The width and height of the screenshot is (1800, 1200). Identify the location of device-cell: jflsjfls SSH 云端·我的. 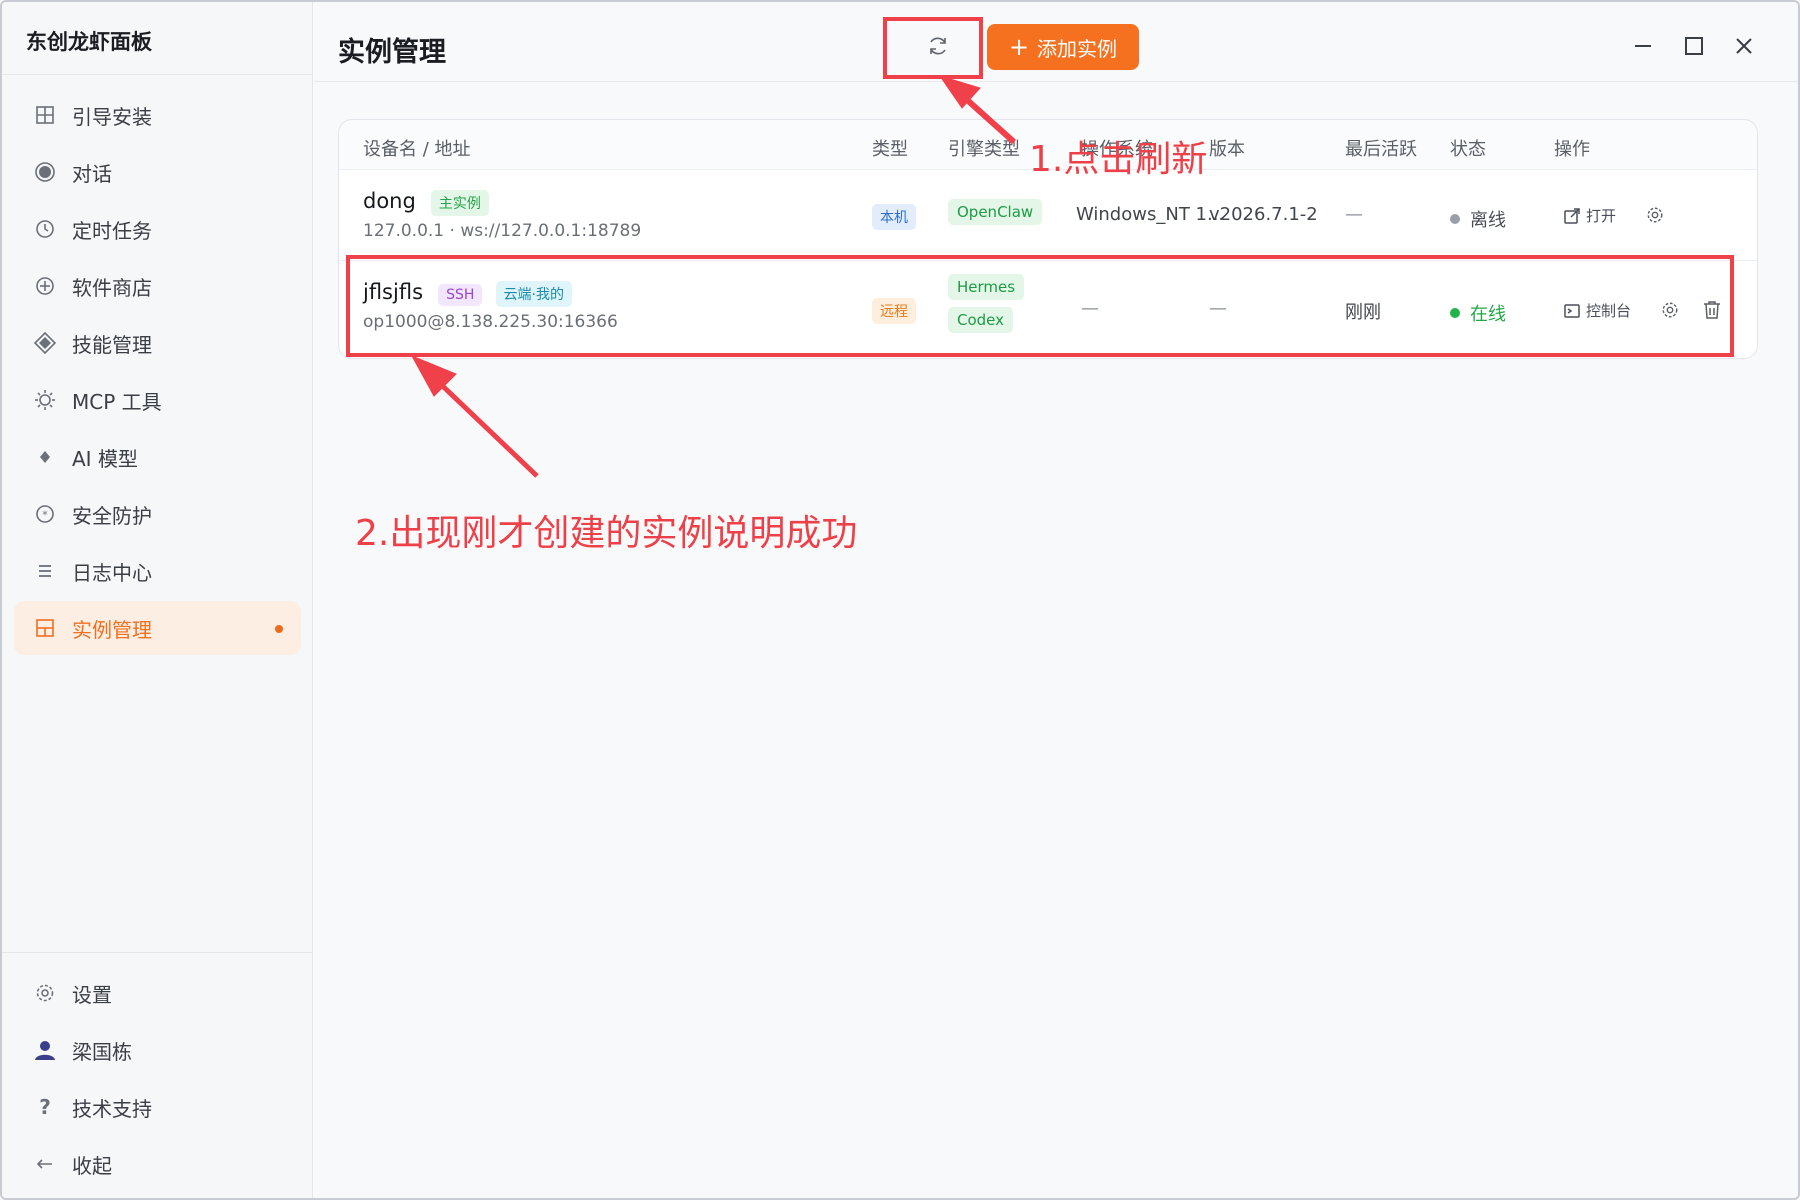
(467, 293).